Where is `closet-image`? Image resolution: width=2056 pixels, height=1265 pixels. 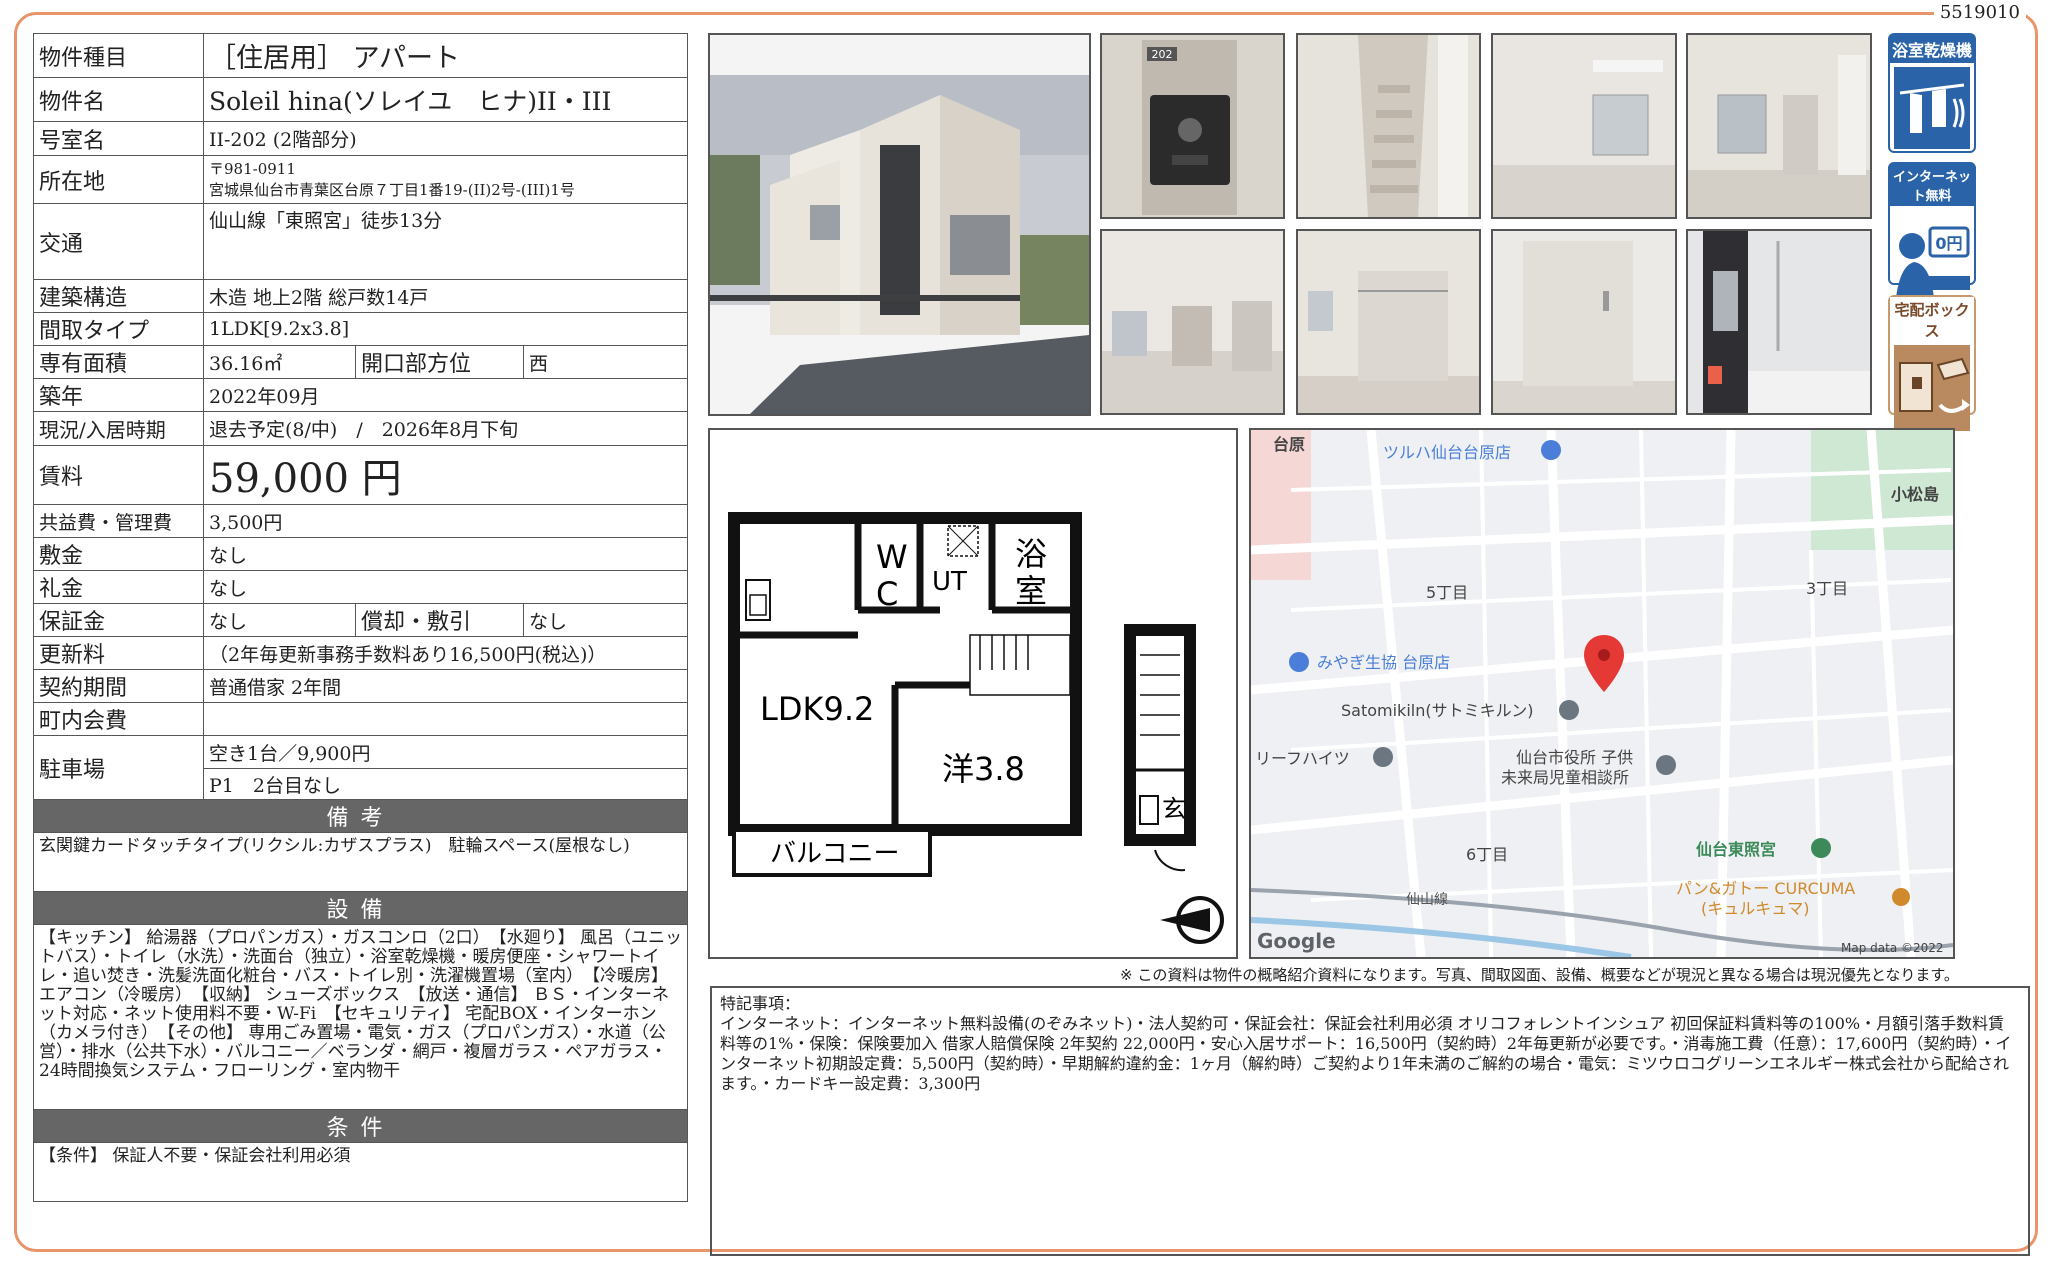 closet-image is located at coordinates (1388, 322).